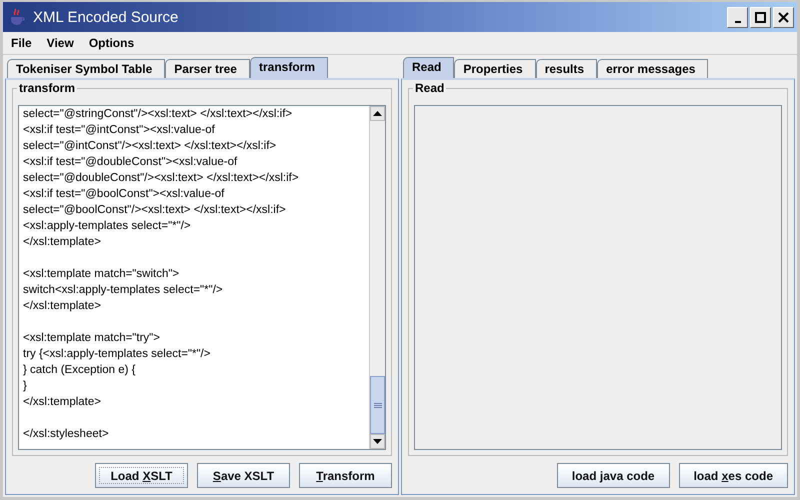 The width and height of the screenshot is (800, 500). What do you see at coordinates (243, 475) in the screenshot?
I see `button: Save XSLT` at bounding box center [243, 475].